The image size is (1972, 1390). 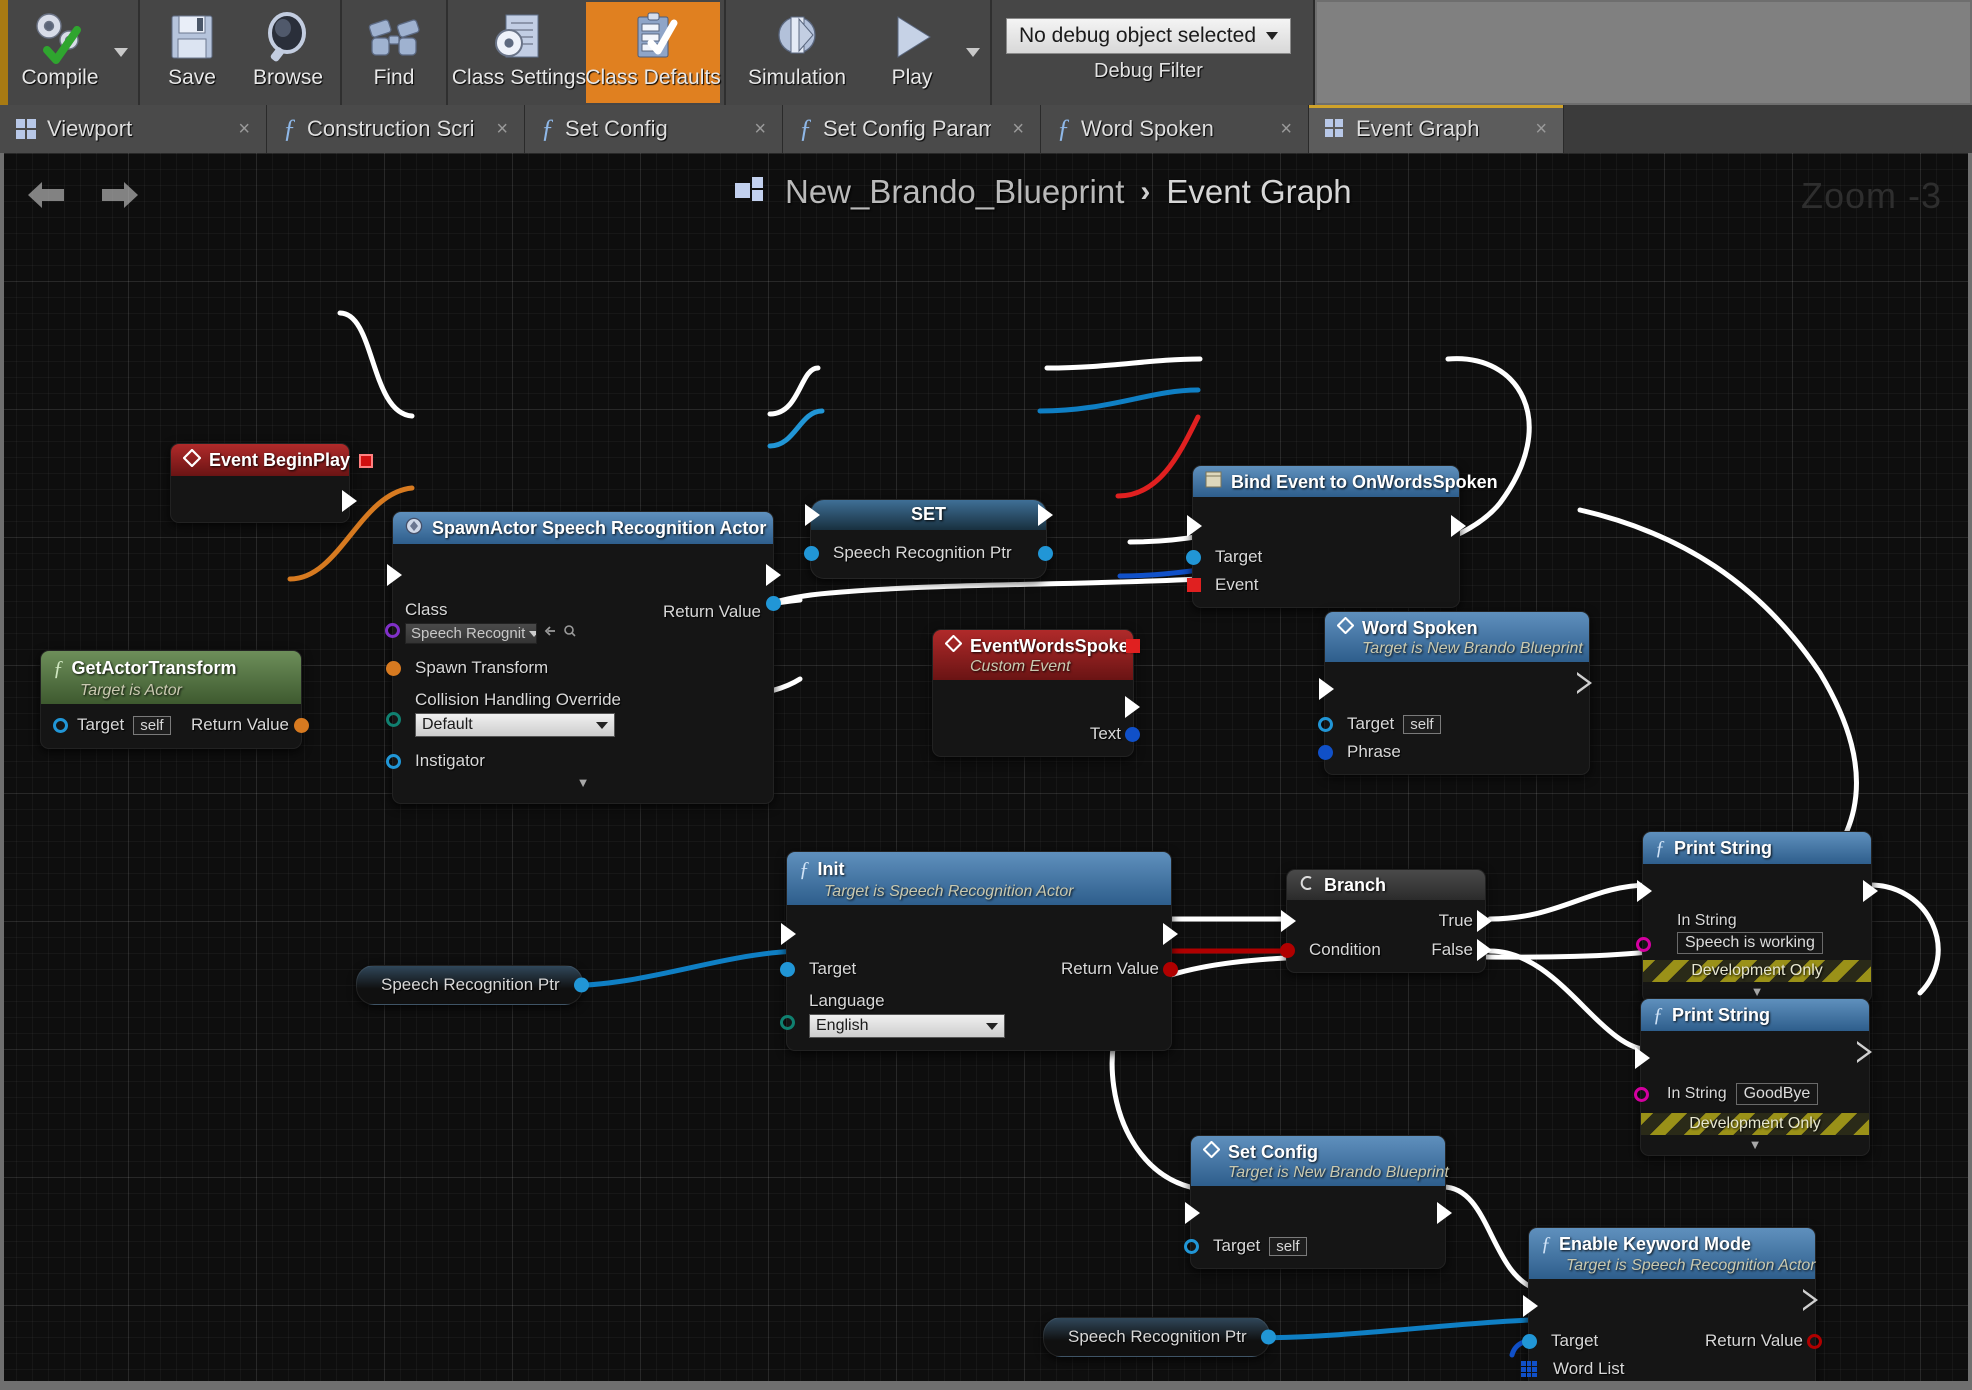 I want to click on expand-node-icon: ▼, so click(x=1755, y=1145).